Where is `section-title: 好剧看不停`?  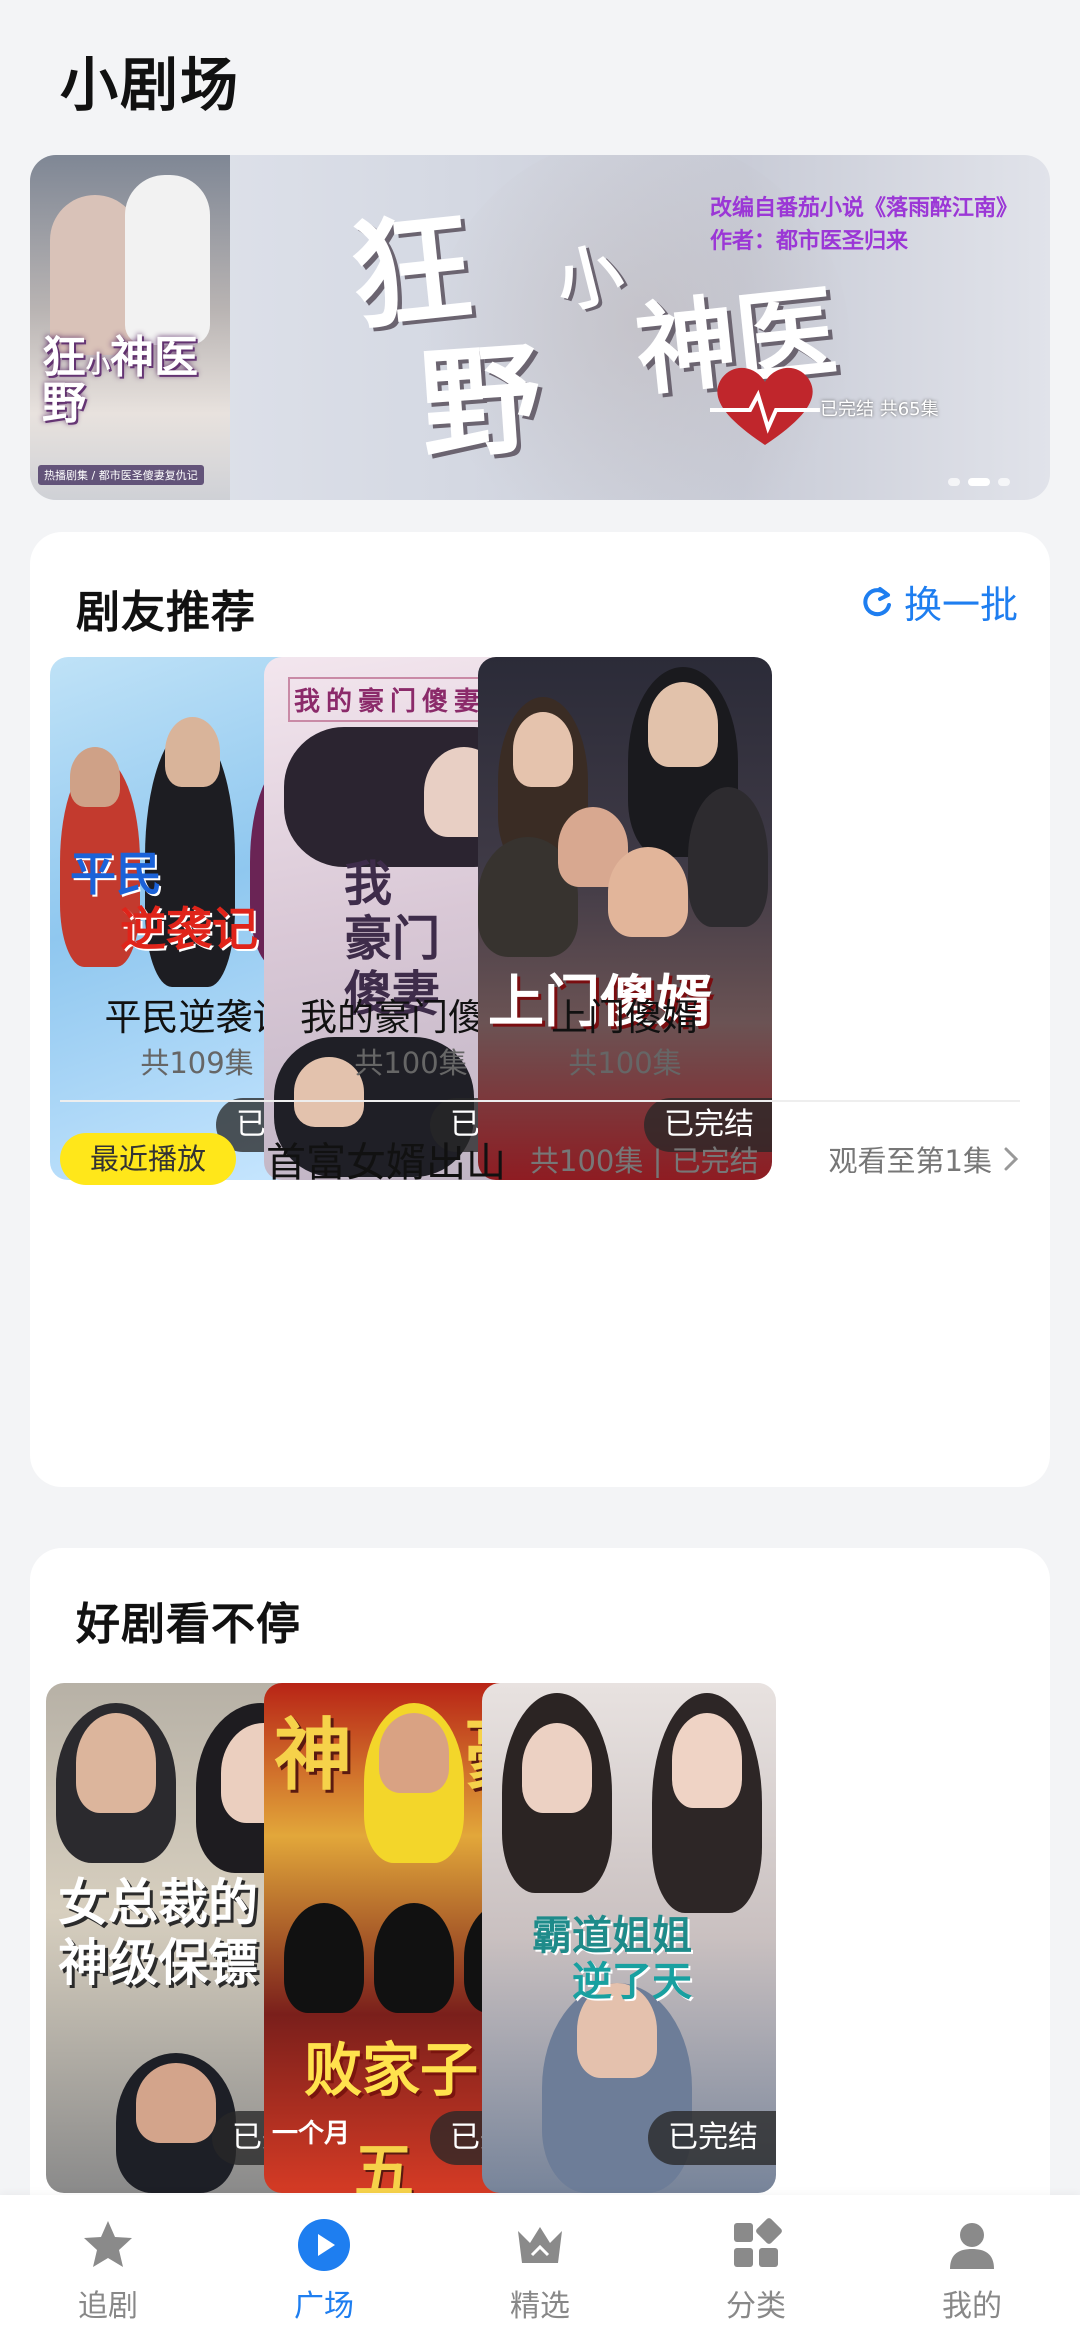
section-title: 好剧看不停 is located at coordinates (188, 1624).